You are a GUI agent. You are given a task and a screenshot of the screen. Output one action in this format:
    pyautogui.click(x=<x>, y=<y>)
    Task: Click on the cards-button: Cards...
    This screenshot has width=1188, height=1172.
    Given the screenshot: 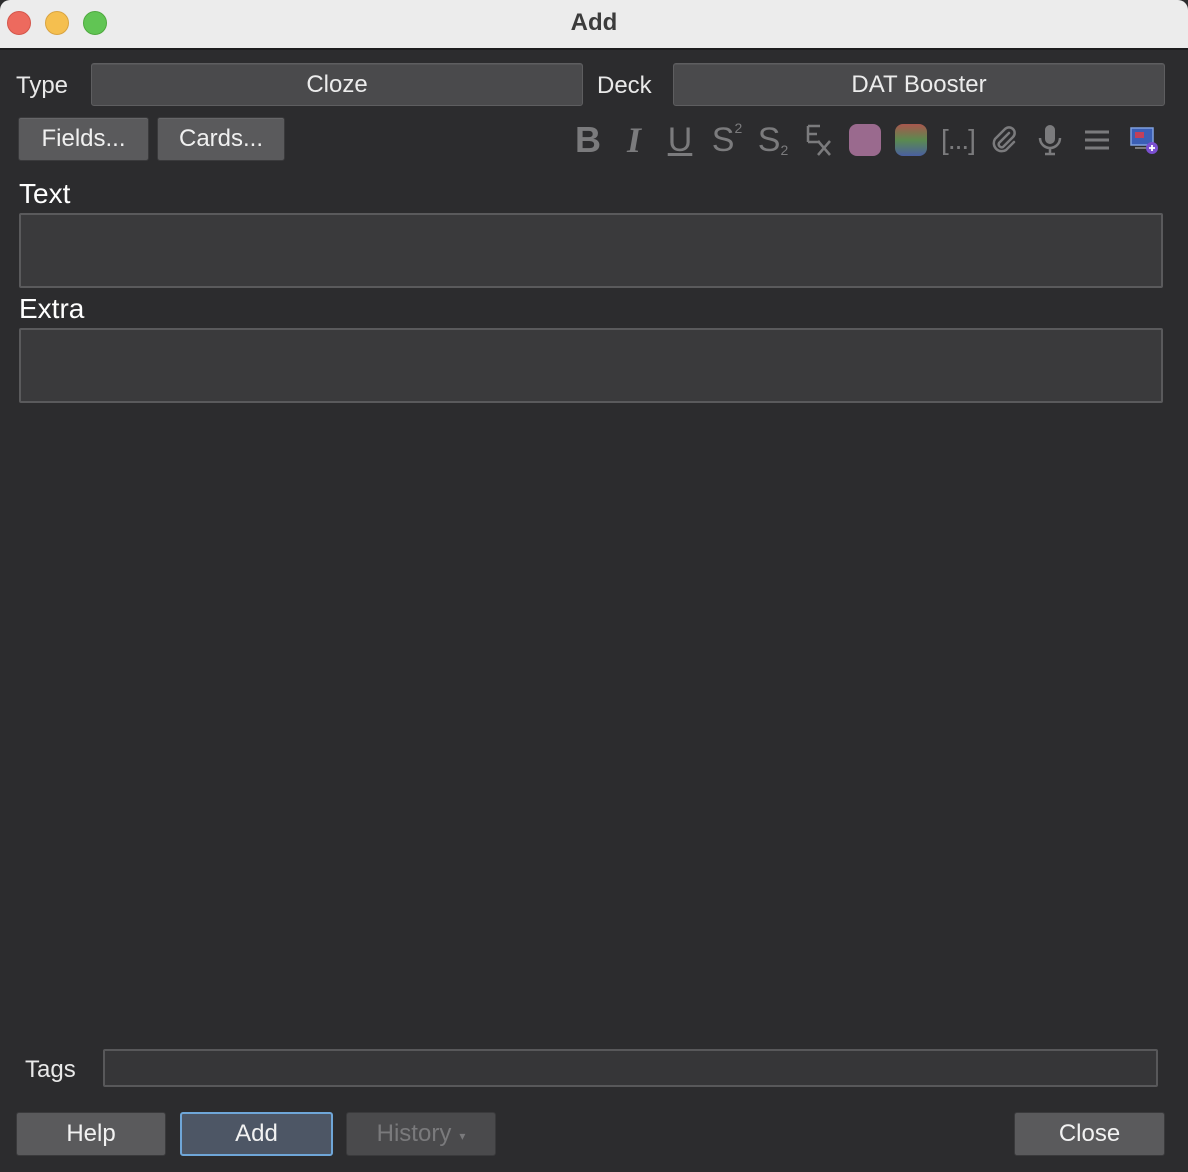 What is the action you would take?
    pyautogui.click(x=221, y=139)
    